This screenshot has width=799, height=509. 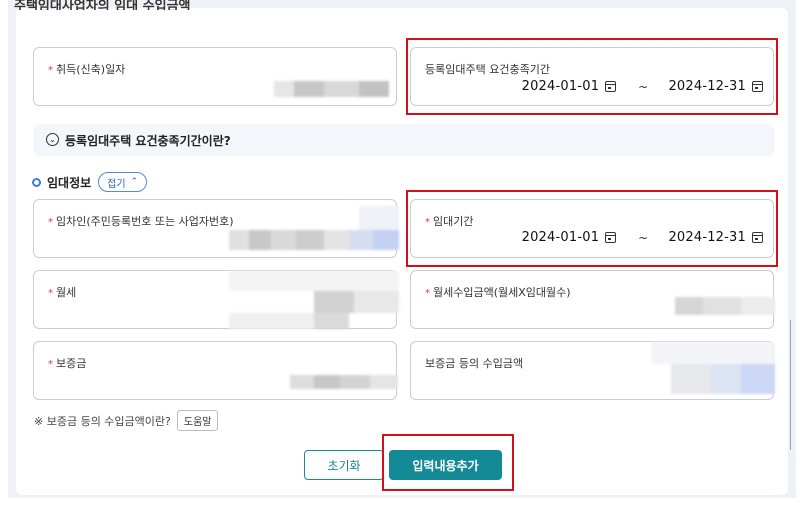 I want to click on monthly-rent-field: * 월세, so click(x=216, y=299).